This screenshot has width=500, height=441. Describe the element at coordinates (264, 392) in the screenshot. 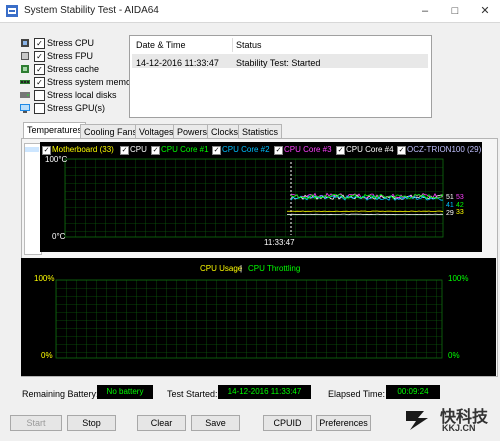

I see `test-started-value: 14-12-2016 11:33:47` at that location.